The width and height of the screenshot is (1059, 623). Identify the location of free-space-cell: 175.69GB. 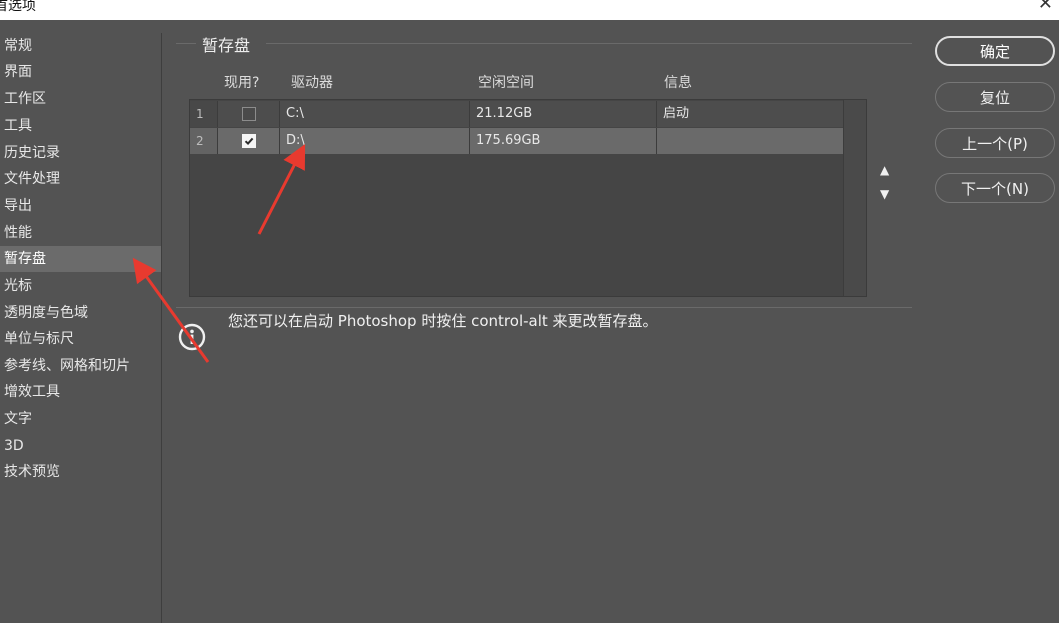
(563, 141).